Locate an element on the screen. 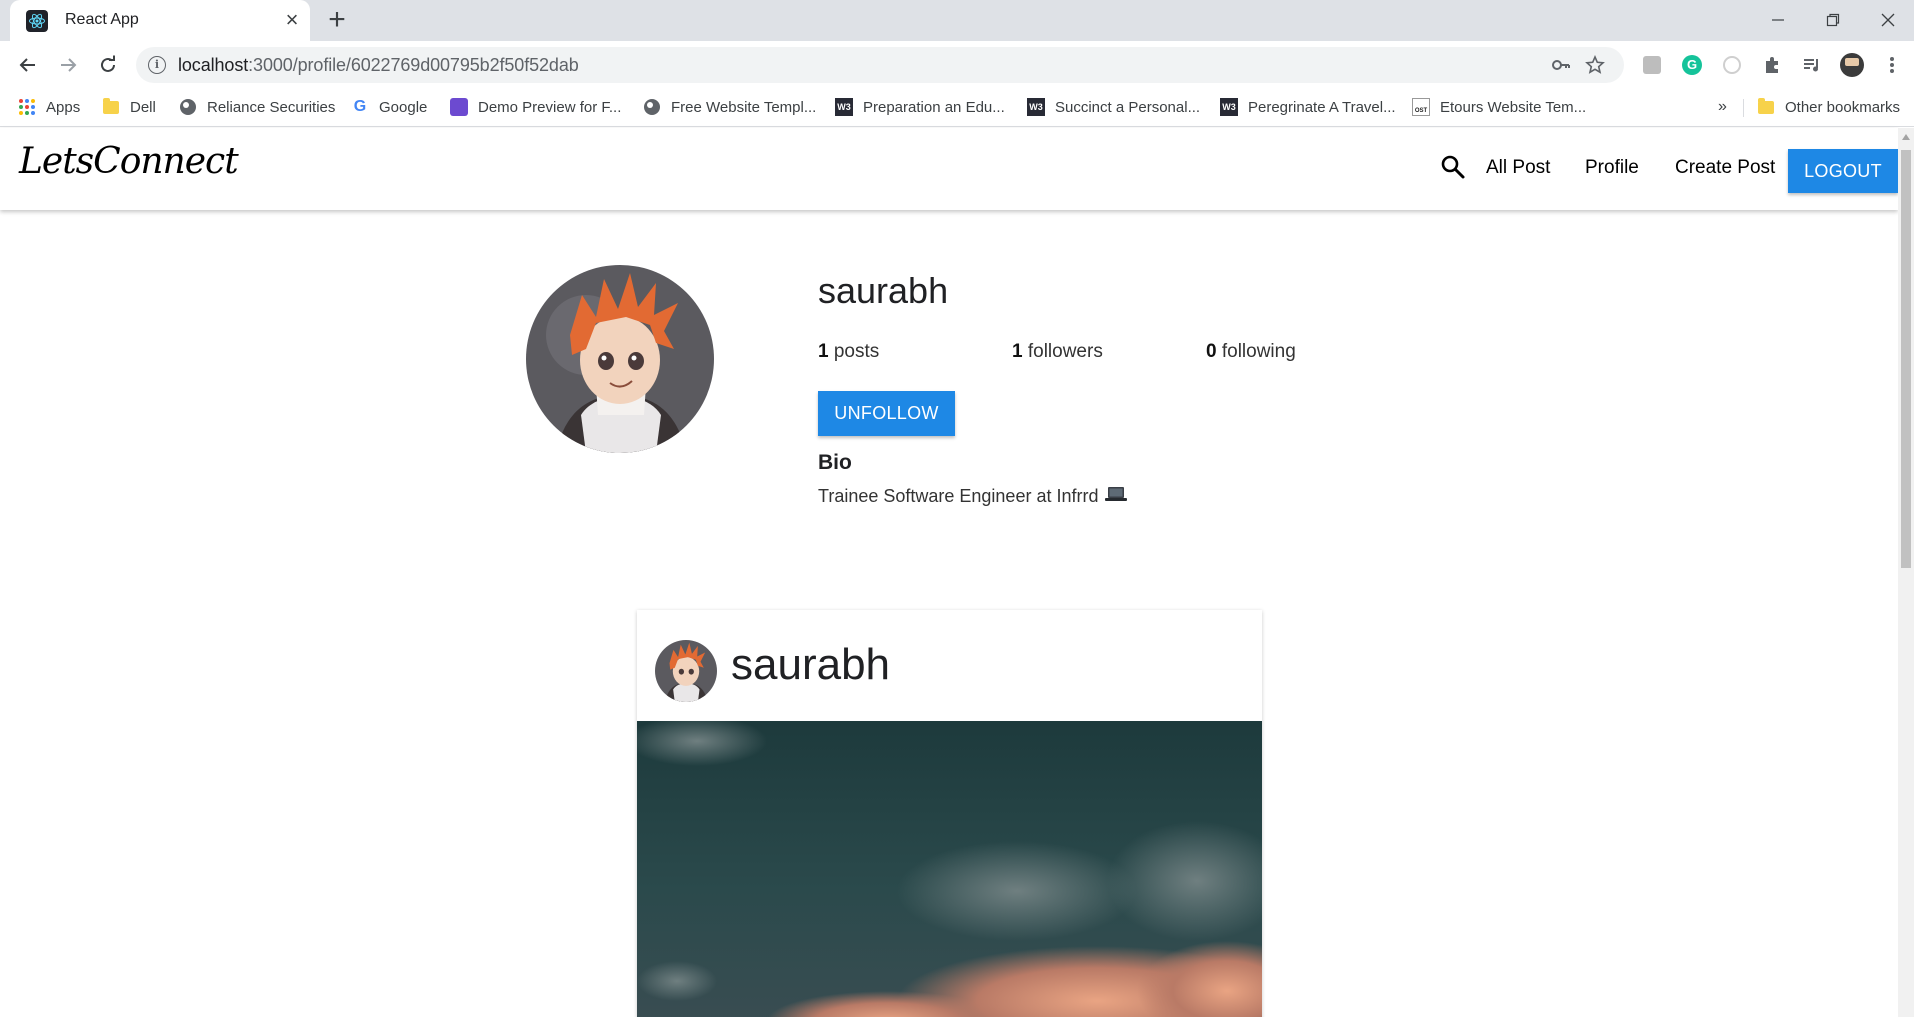 The height and width of the screenshot is (1017, 1914). bio-heading: Bio is located at coordinates (835, 462).